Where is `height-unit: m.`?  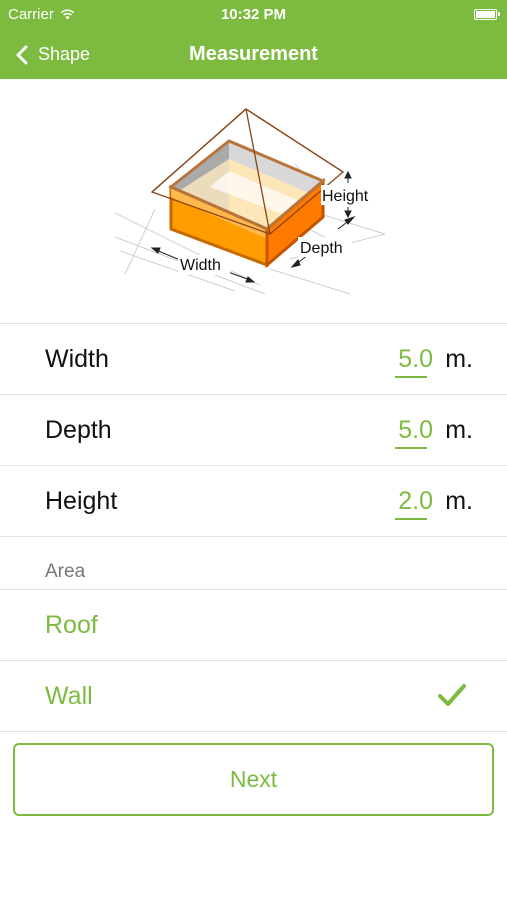 height-unit: m. is located at coordinates (459, 501).